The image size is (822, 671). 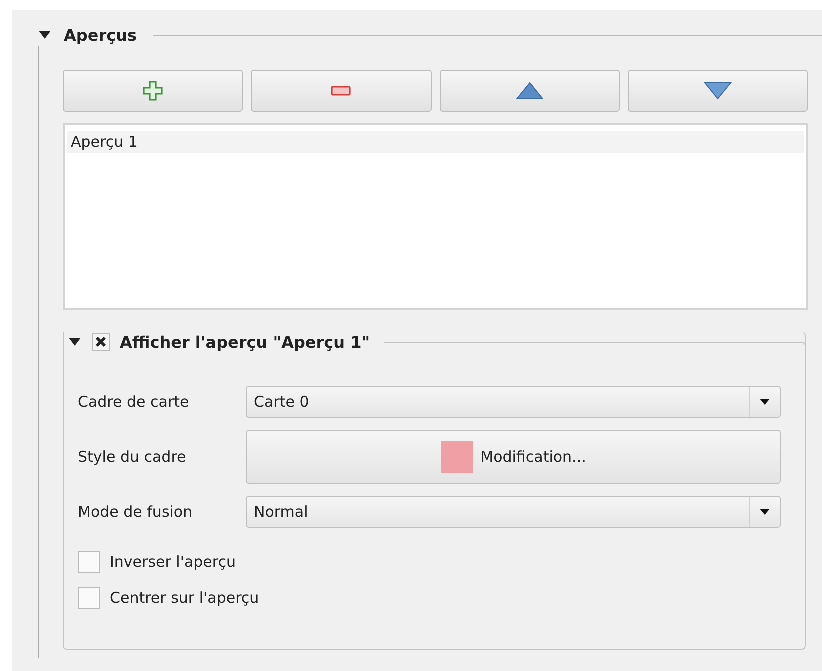 I want to click on dropdown: Carte 0, so click(x=513, y=402).